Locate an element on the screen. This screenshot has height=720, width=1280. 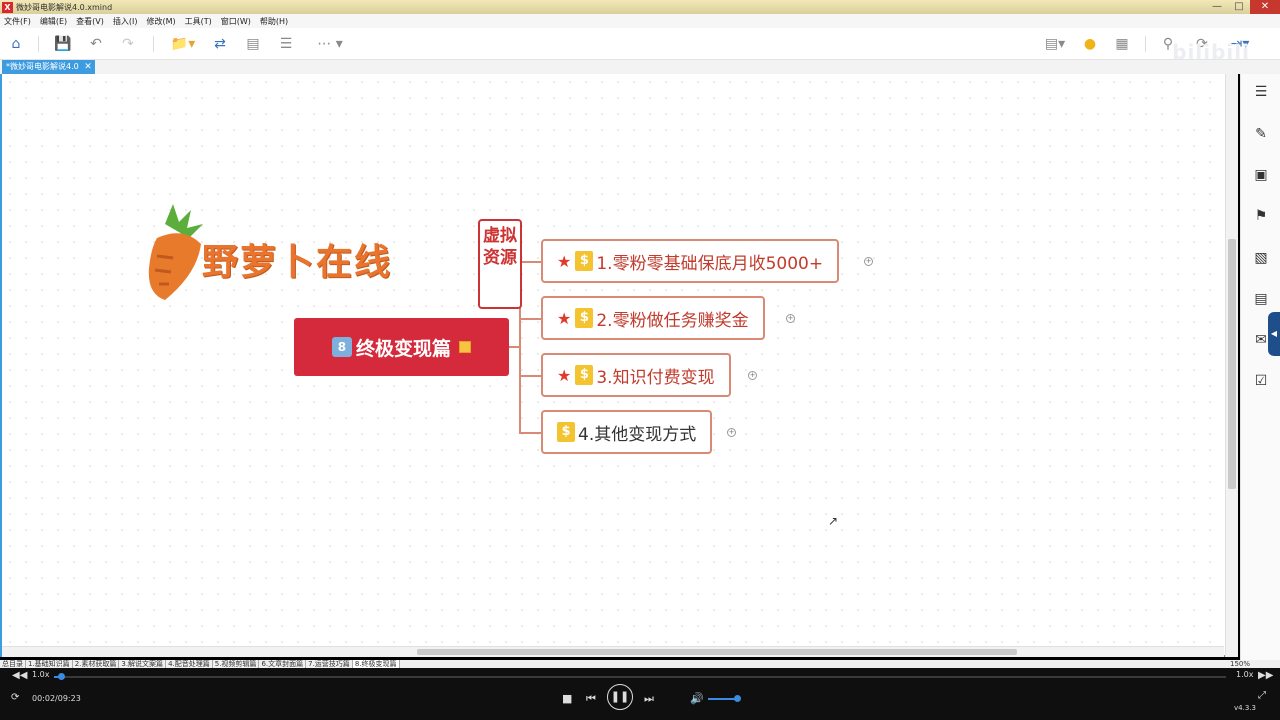
subtopic-4: $ 4.其他变现方式 is located at coordinates (627, 432).